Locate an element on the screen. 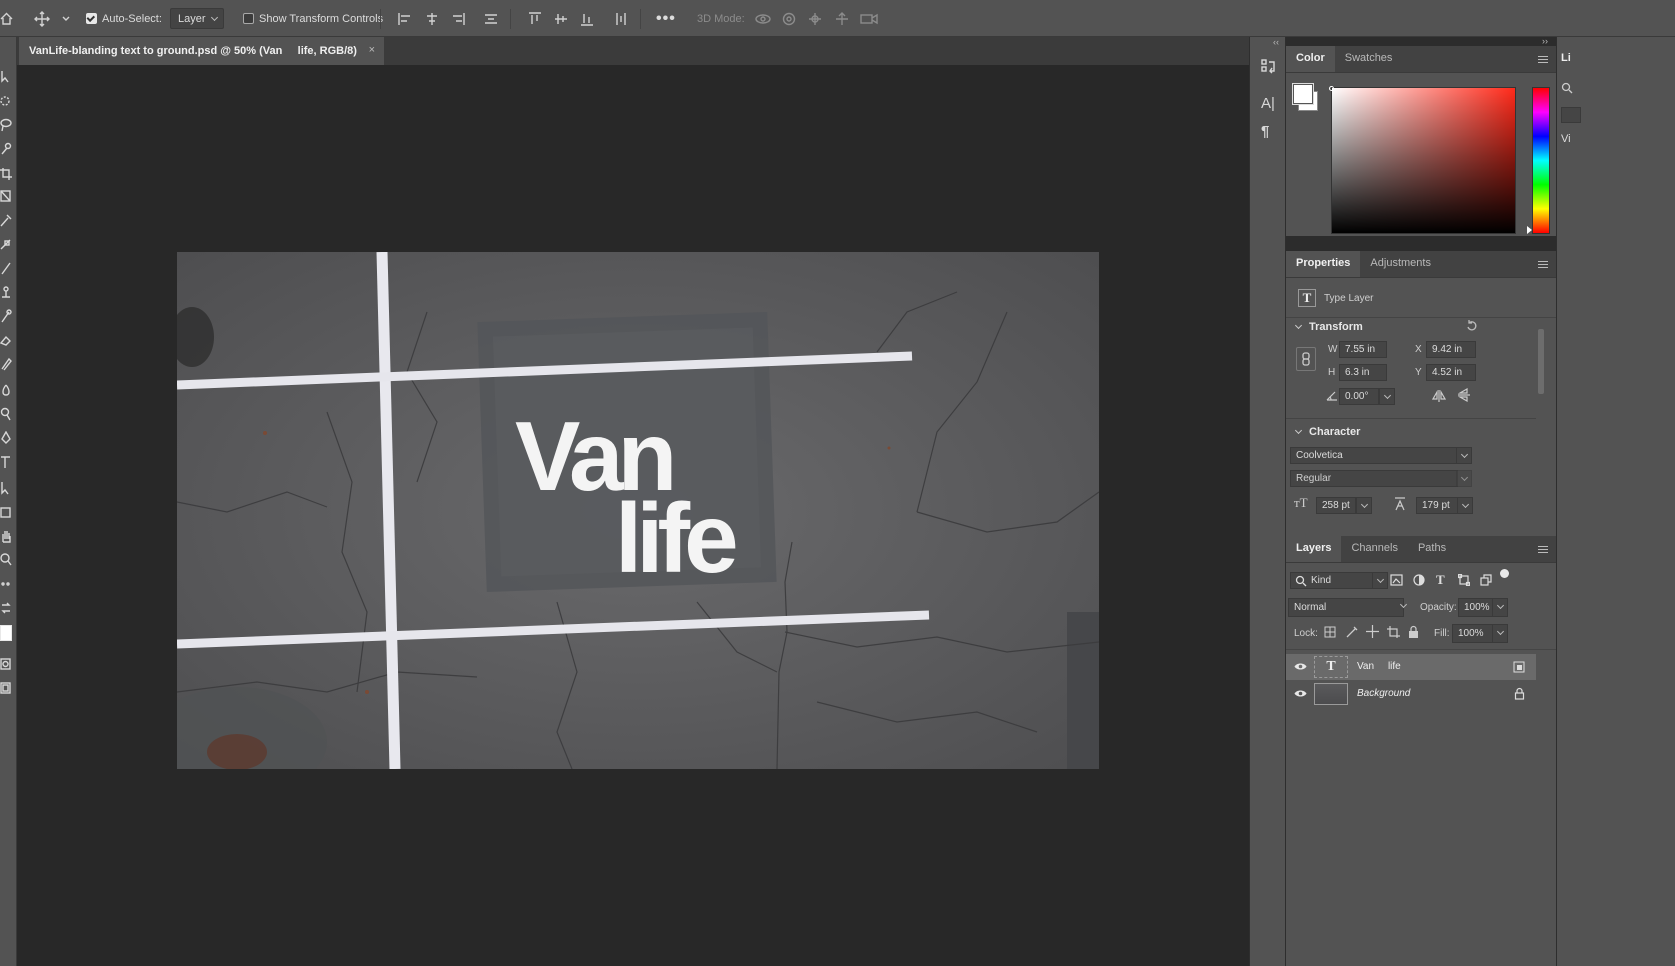 The height and width of the screenshot is (966, 1675). quick-select-tool-icon is located at coordinates (6, 149).